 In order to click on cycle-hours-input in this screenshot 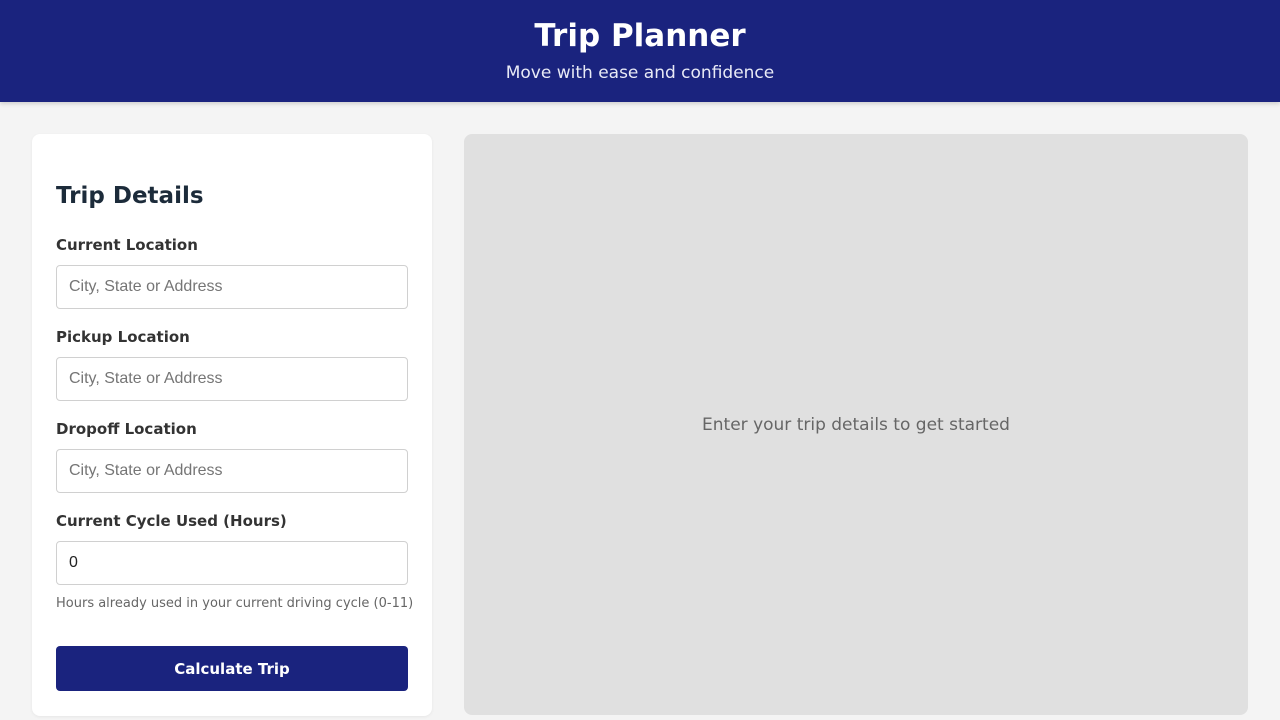, I will do `click(232, 563)`.